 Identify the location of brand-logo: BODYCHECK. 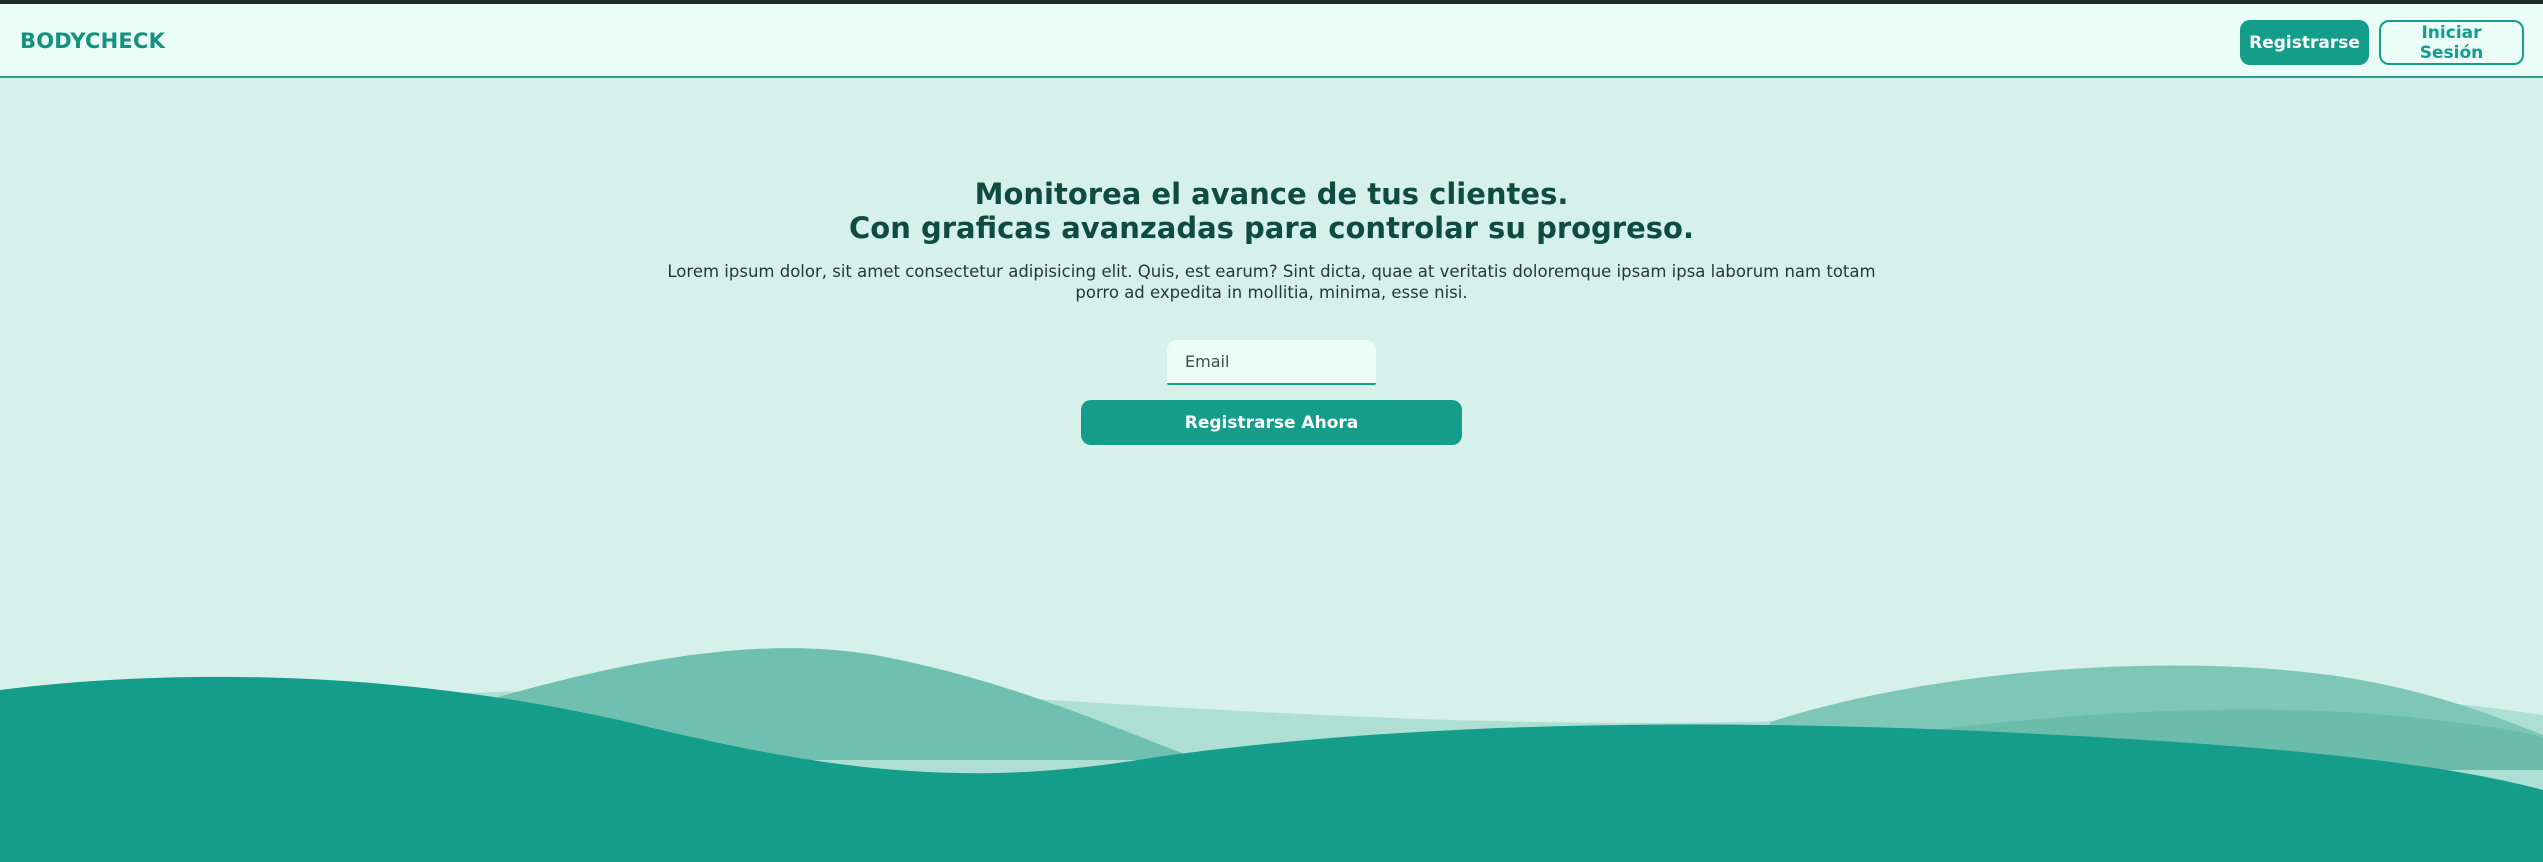
(92, 41).